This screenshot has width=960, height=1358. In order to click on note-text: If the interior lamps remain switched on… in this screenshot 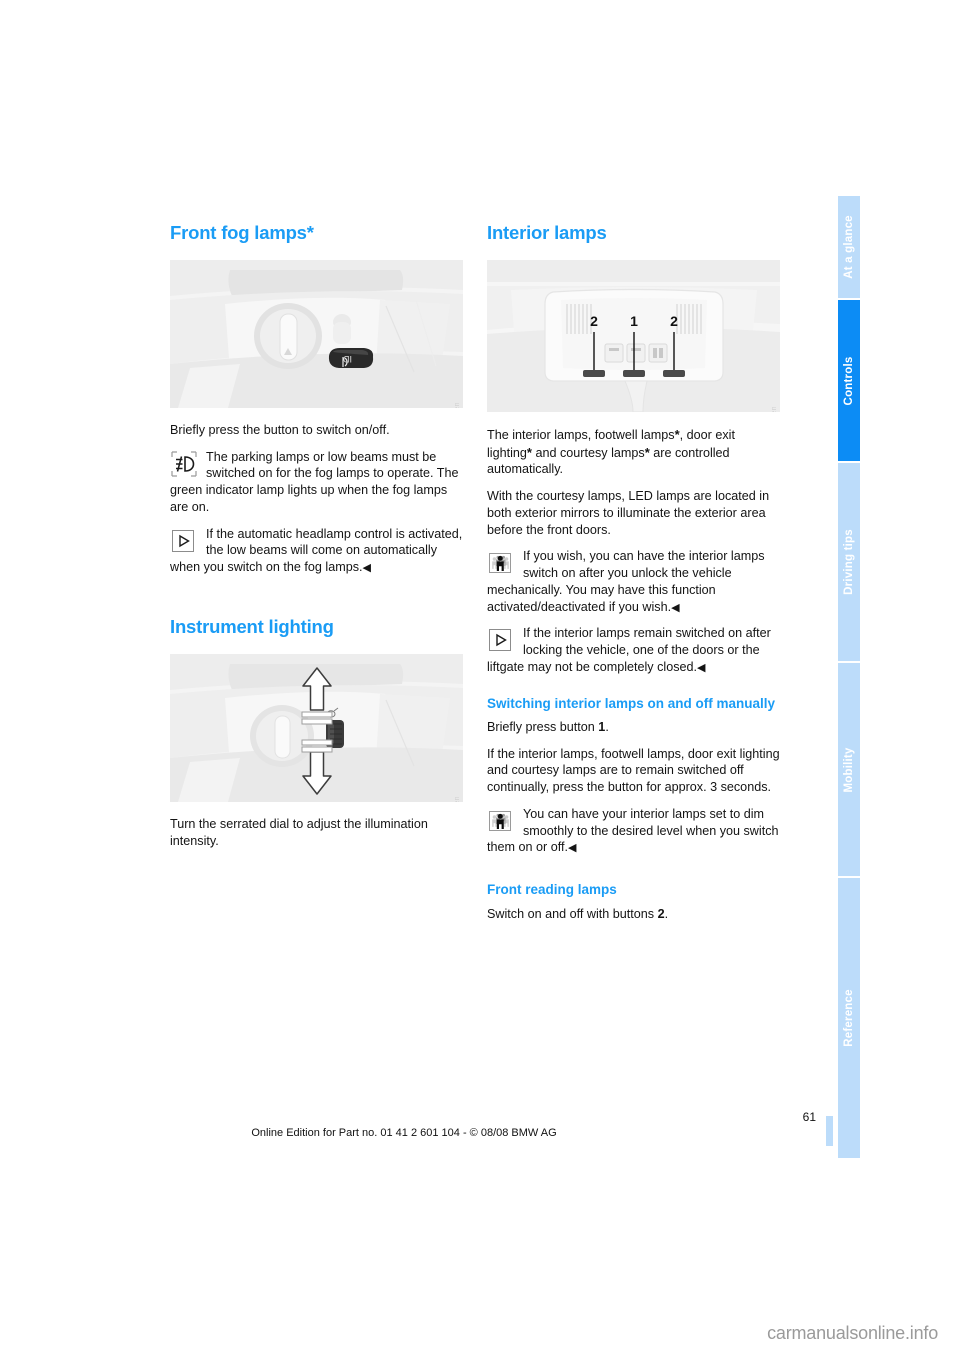, I will do `click(634, 650)`.